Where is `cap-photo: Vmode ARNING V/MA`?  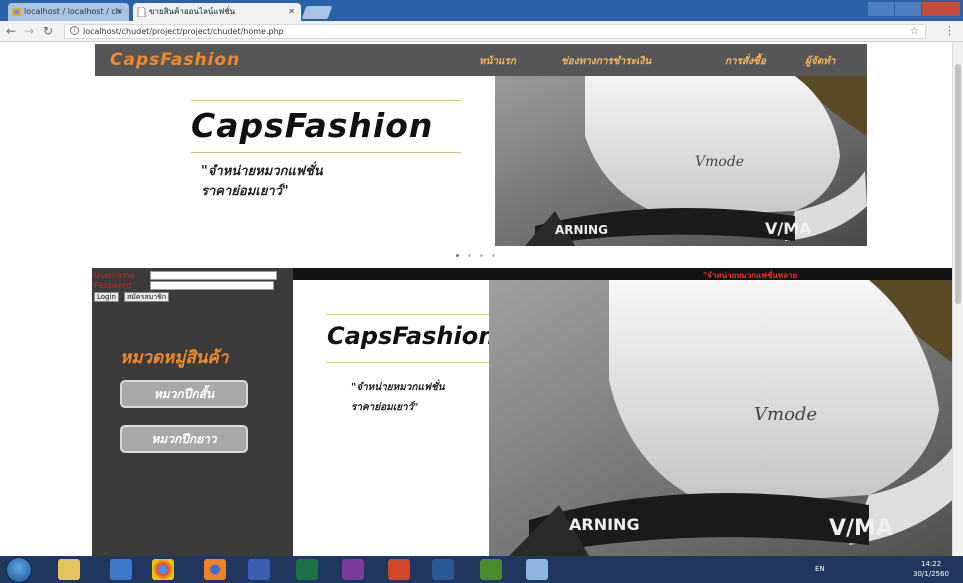
cap-photo: Vmode ARNING V/MA is located at coordinates (681, 161).